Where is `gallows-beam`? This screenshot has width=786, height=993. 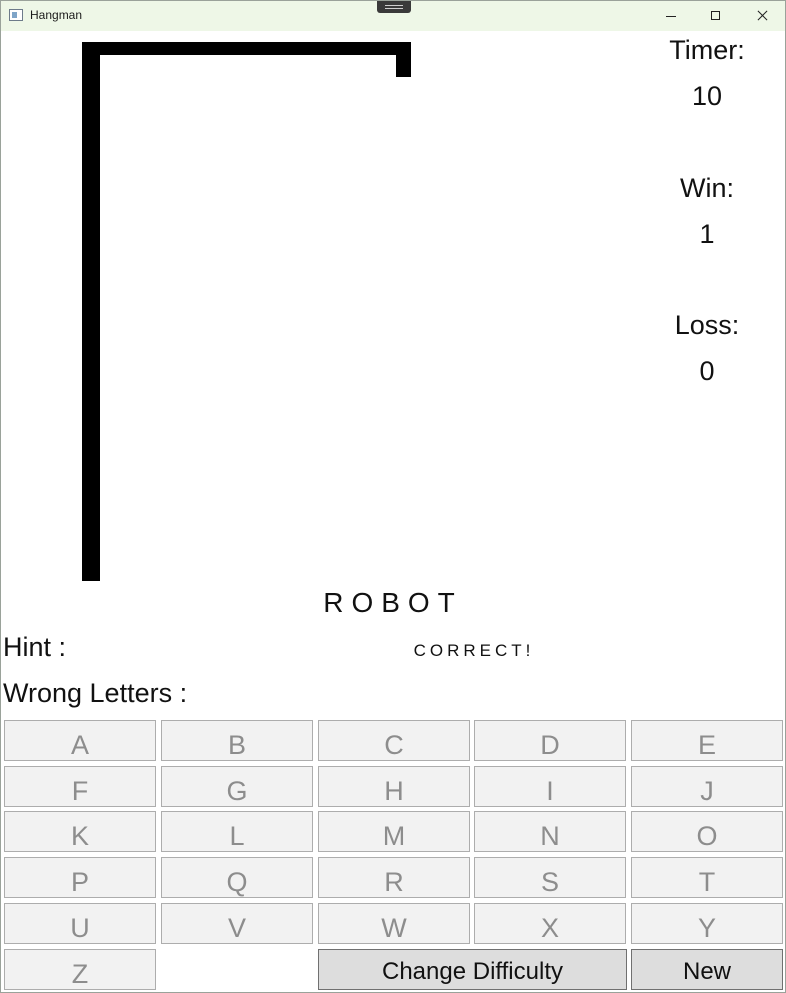
gallows-beam is located at coordinates (246, 48).